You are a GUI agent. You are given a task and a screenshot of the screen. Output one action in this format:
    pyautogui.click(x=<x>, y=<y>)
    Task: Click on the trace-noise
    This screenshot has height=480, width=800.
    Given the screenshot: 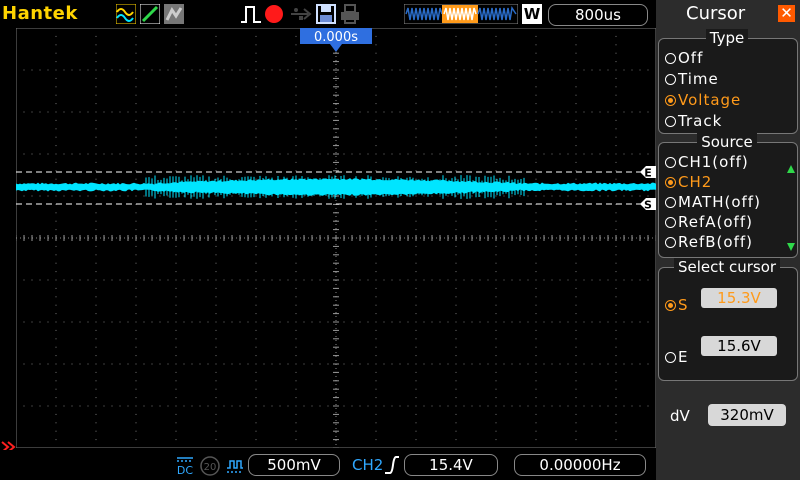 What is the action you would take?
    pyautogui.click(x=335, y=187)
    